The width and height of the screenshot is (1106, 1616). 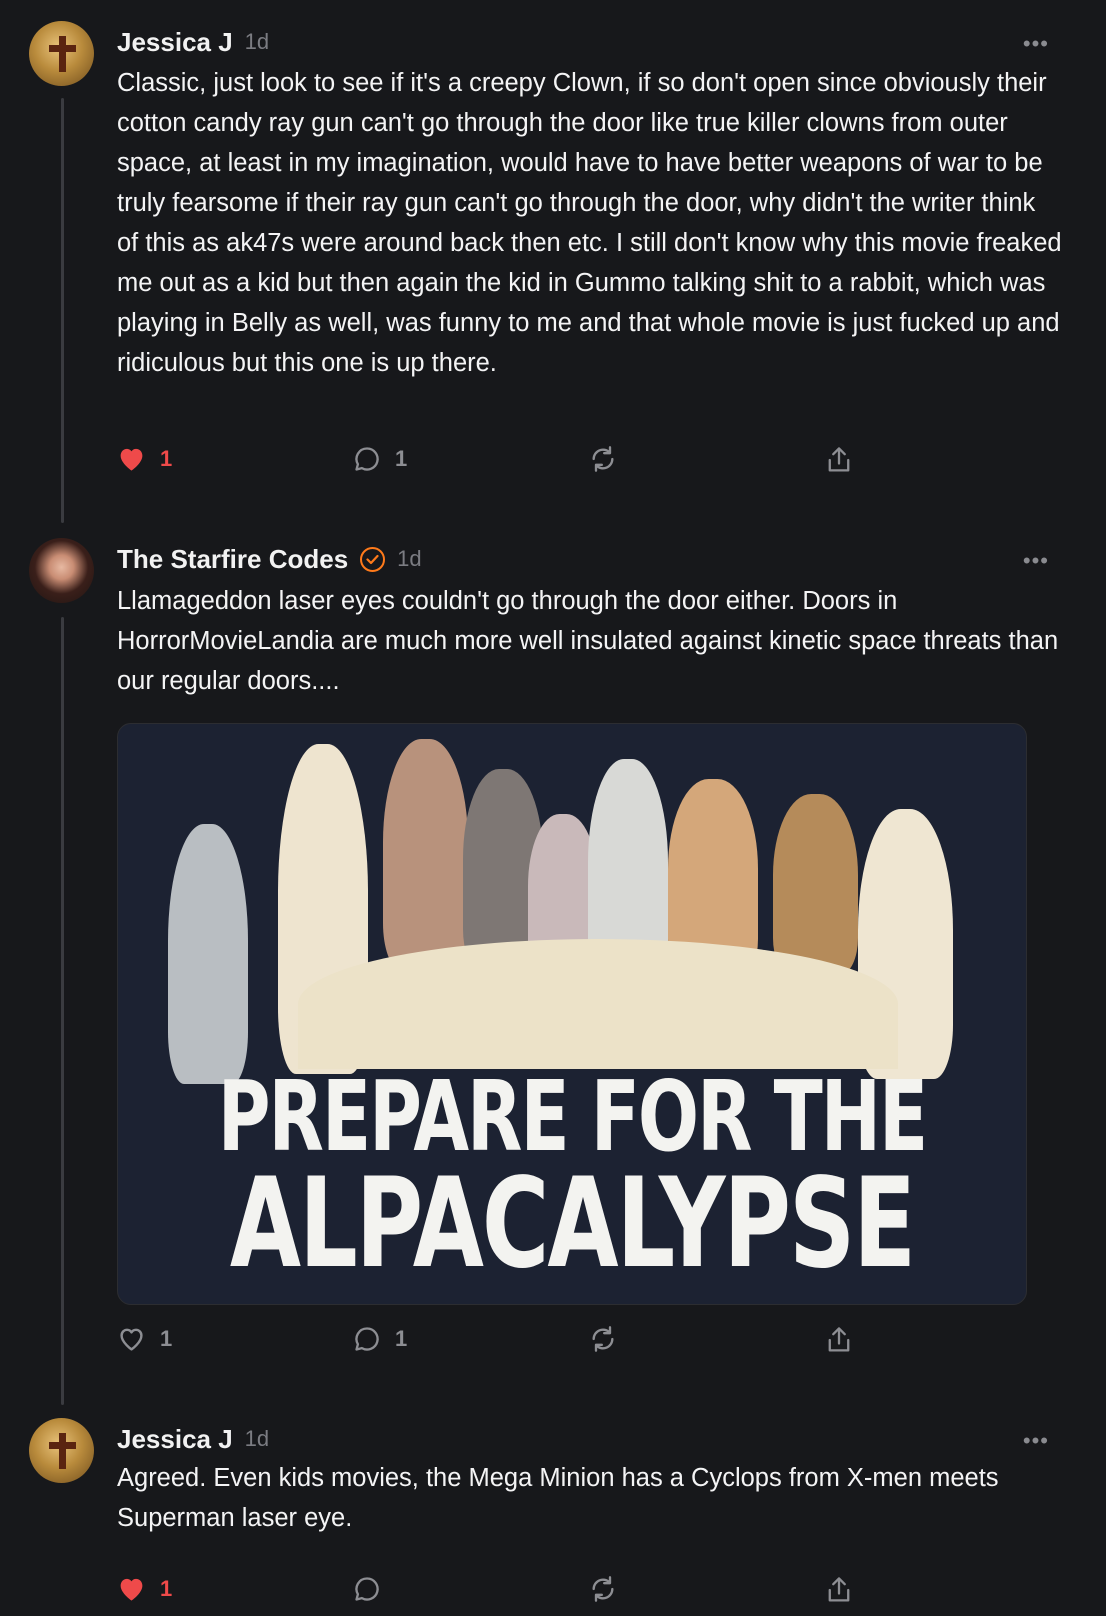 What do you see at coordinates (232, 559) in the screenshot?
I see `author-name: The Starfire Codes` at bounding box center [232, 559].